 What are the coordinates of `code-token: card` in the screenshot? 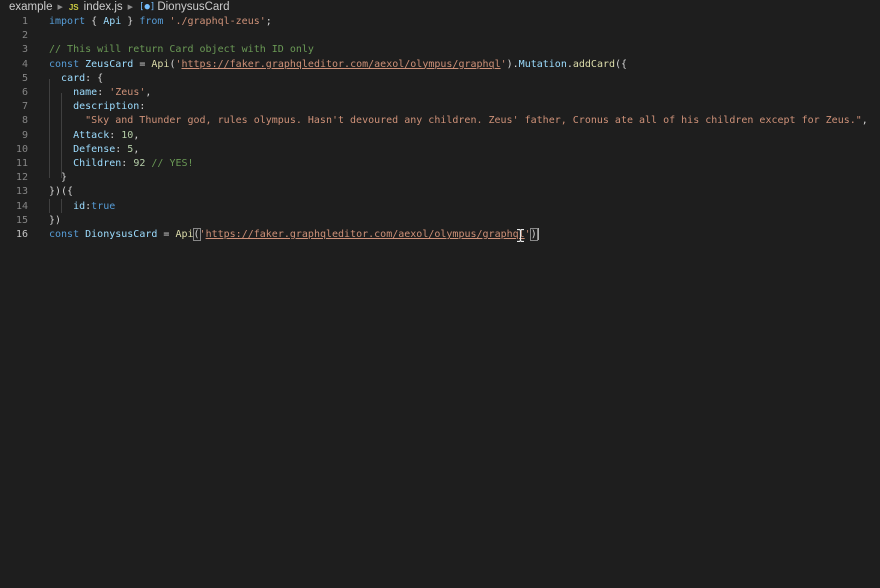 It's located at (73, 78).